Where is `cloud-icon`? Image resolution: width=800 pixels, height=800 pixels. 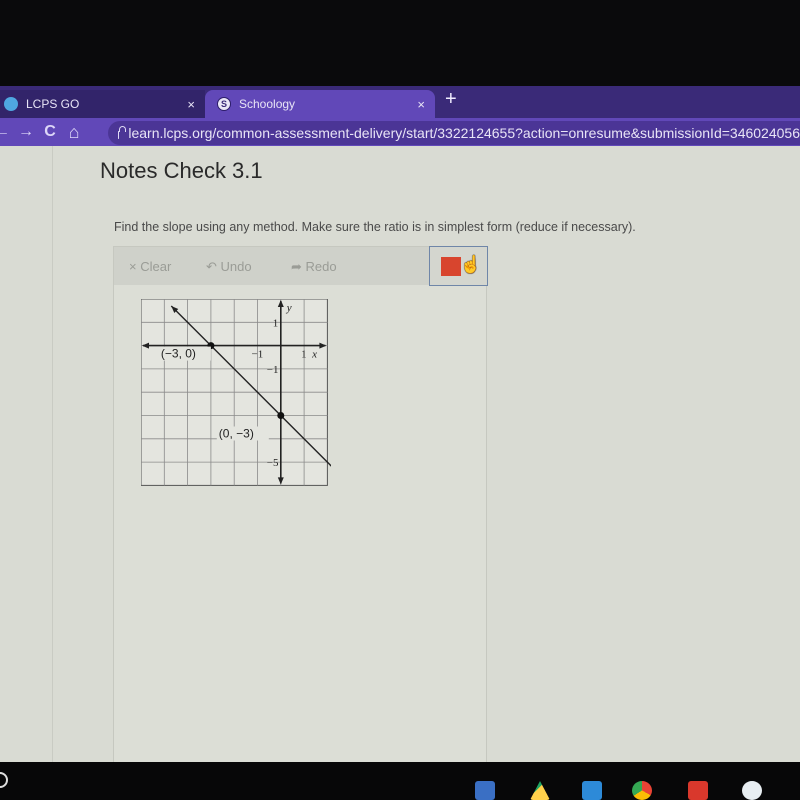 cloud-icon is located at coordinates (11, 104).